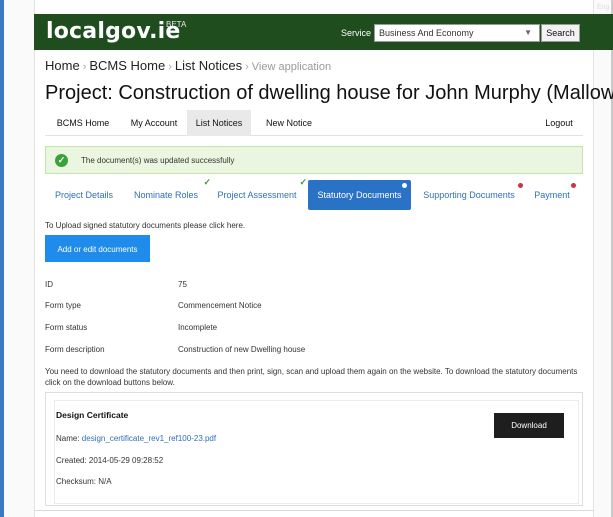 Image resolution: width=613 pixels, height=517 pixels. I want to click on document-file-link: design_certificate_rev1_ref100-23.pdf, so click(149, 438).